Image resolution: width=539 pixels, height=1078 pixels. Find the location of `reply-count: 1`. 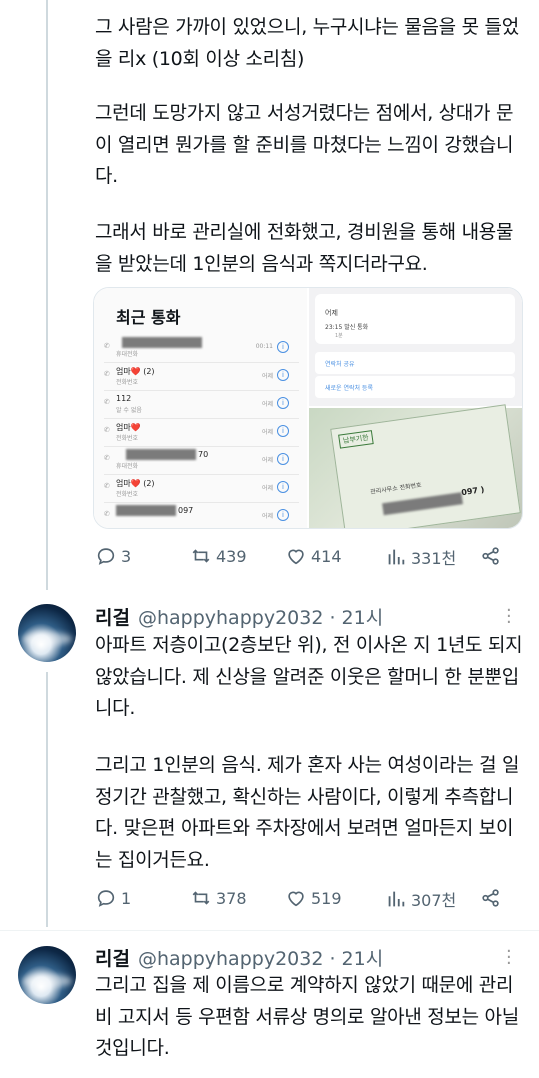

reply-count: 1 is located at coordinates (126, 898).